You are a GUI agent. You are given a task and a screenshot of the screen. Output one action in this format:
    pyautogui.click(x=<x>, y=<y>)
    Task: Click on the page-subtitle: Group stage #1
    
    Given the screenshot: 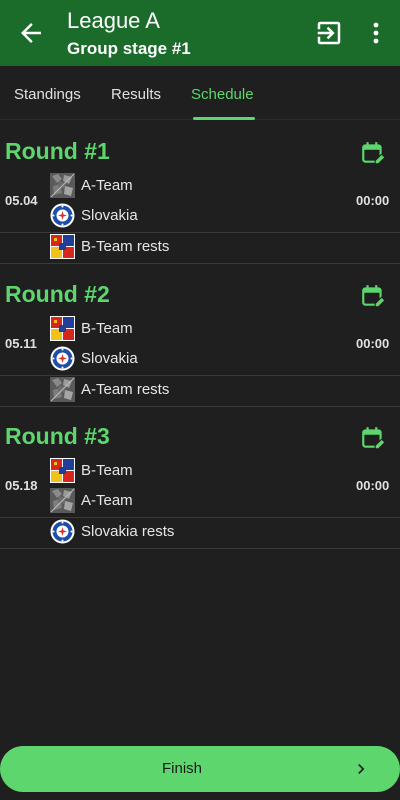 What is the action you would take?
    pyautogui.click(x=129, y=48)
    